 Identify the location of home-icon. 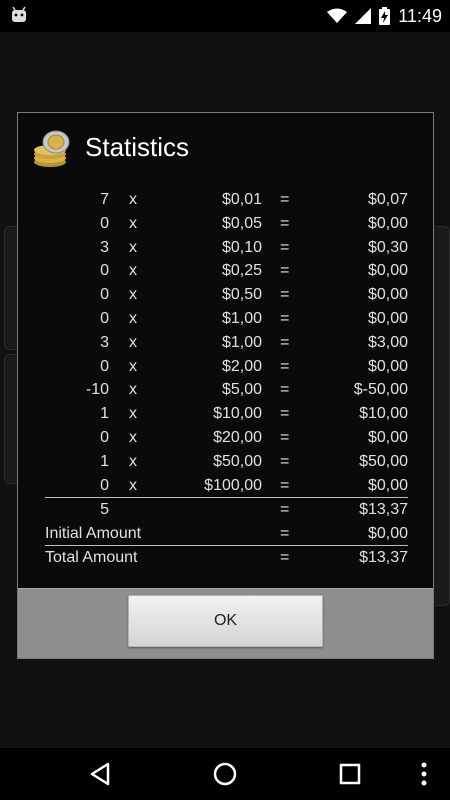
(225, 774).